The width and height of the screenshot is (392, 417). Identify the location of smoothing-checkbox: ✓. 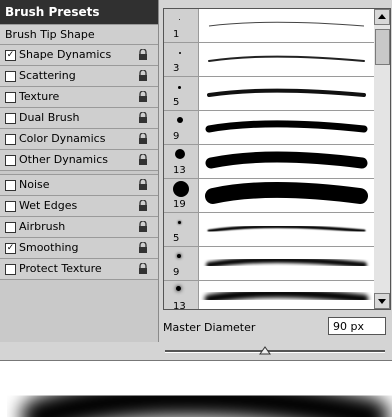
(10, 248).